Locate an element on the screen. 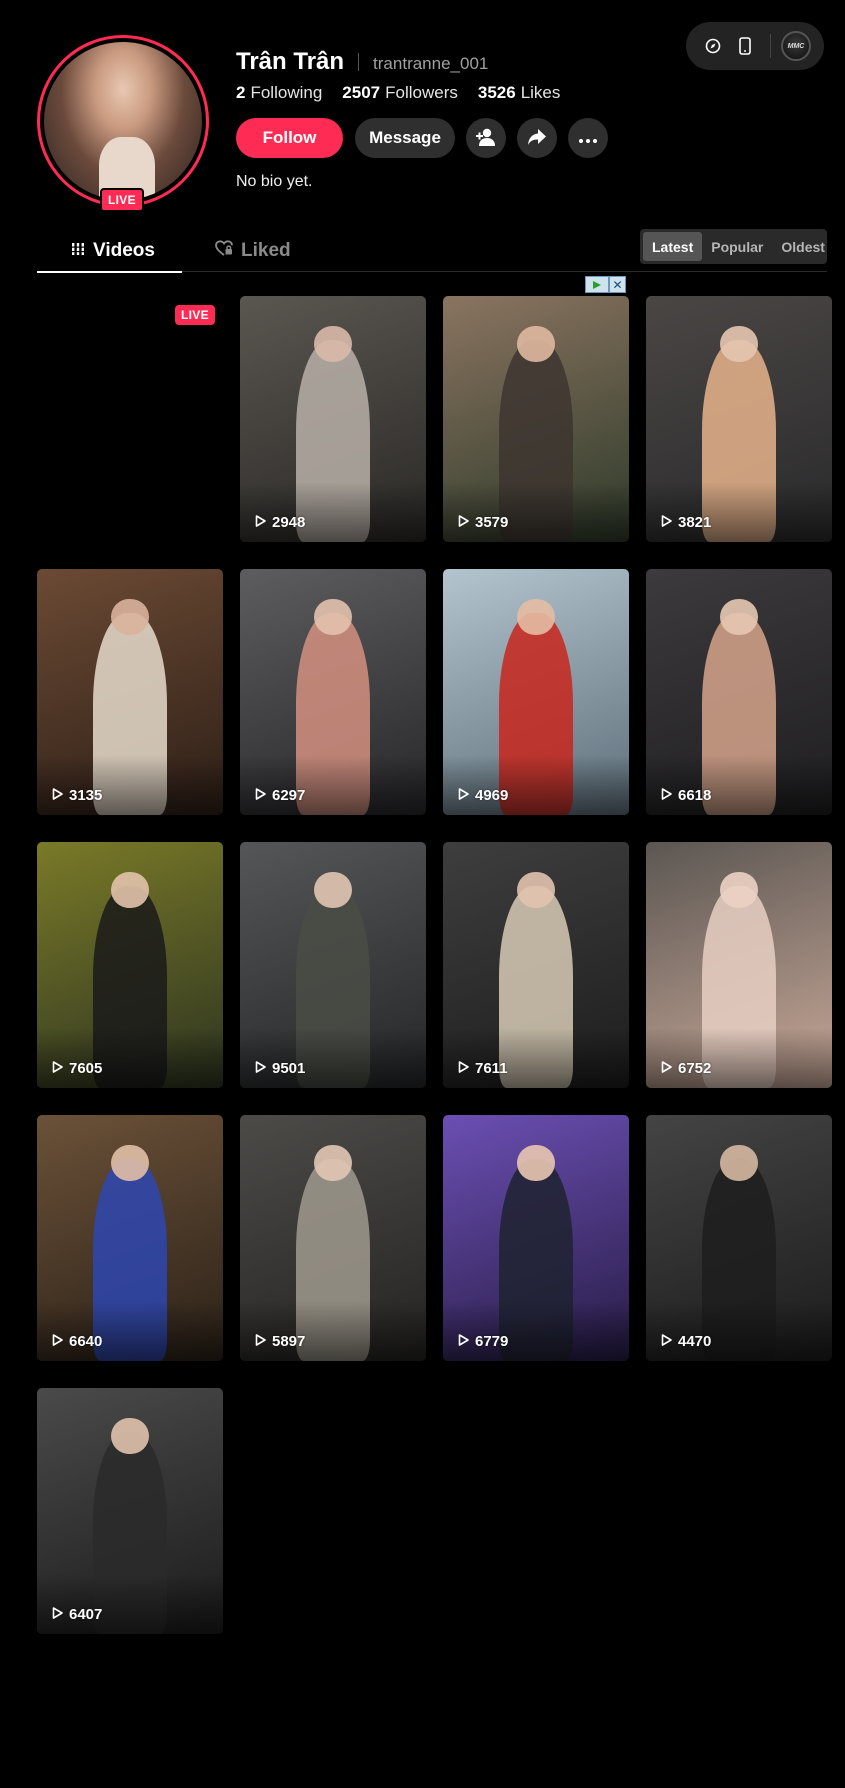 This screenshot has width=845, height=1788. toolbar-divider is located at coordinates (770, 46).